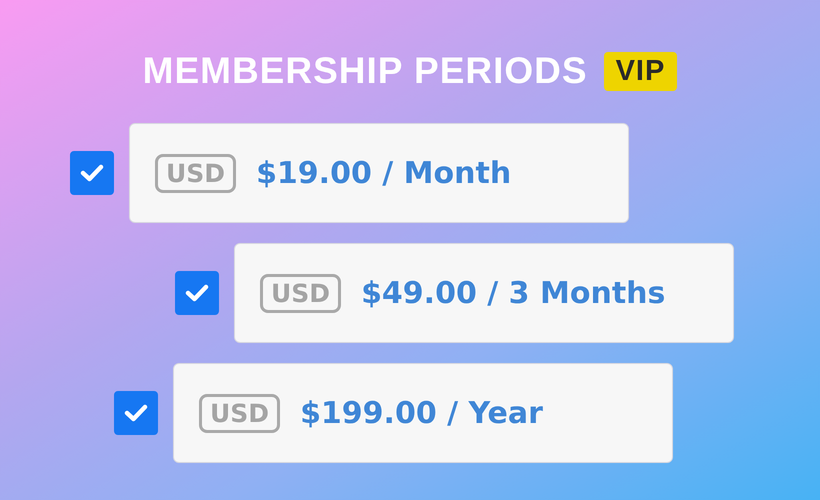 Image resolution: width=820 pixels, height=500 pixels. I want to click on price-label: $199.00 / Year, so click(421, 413).